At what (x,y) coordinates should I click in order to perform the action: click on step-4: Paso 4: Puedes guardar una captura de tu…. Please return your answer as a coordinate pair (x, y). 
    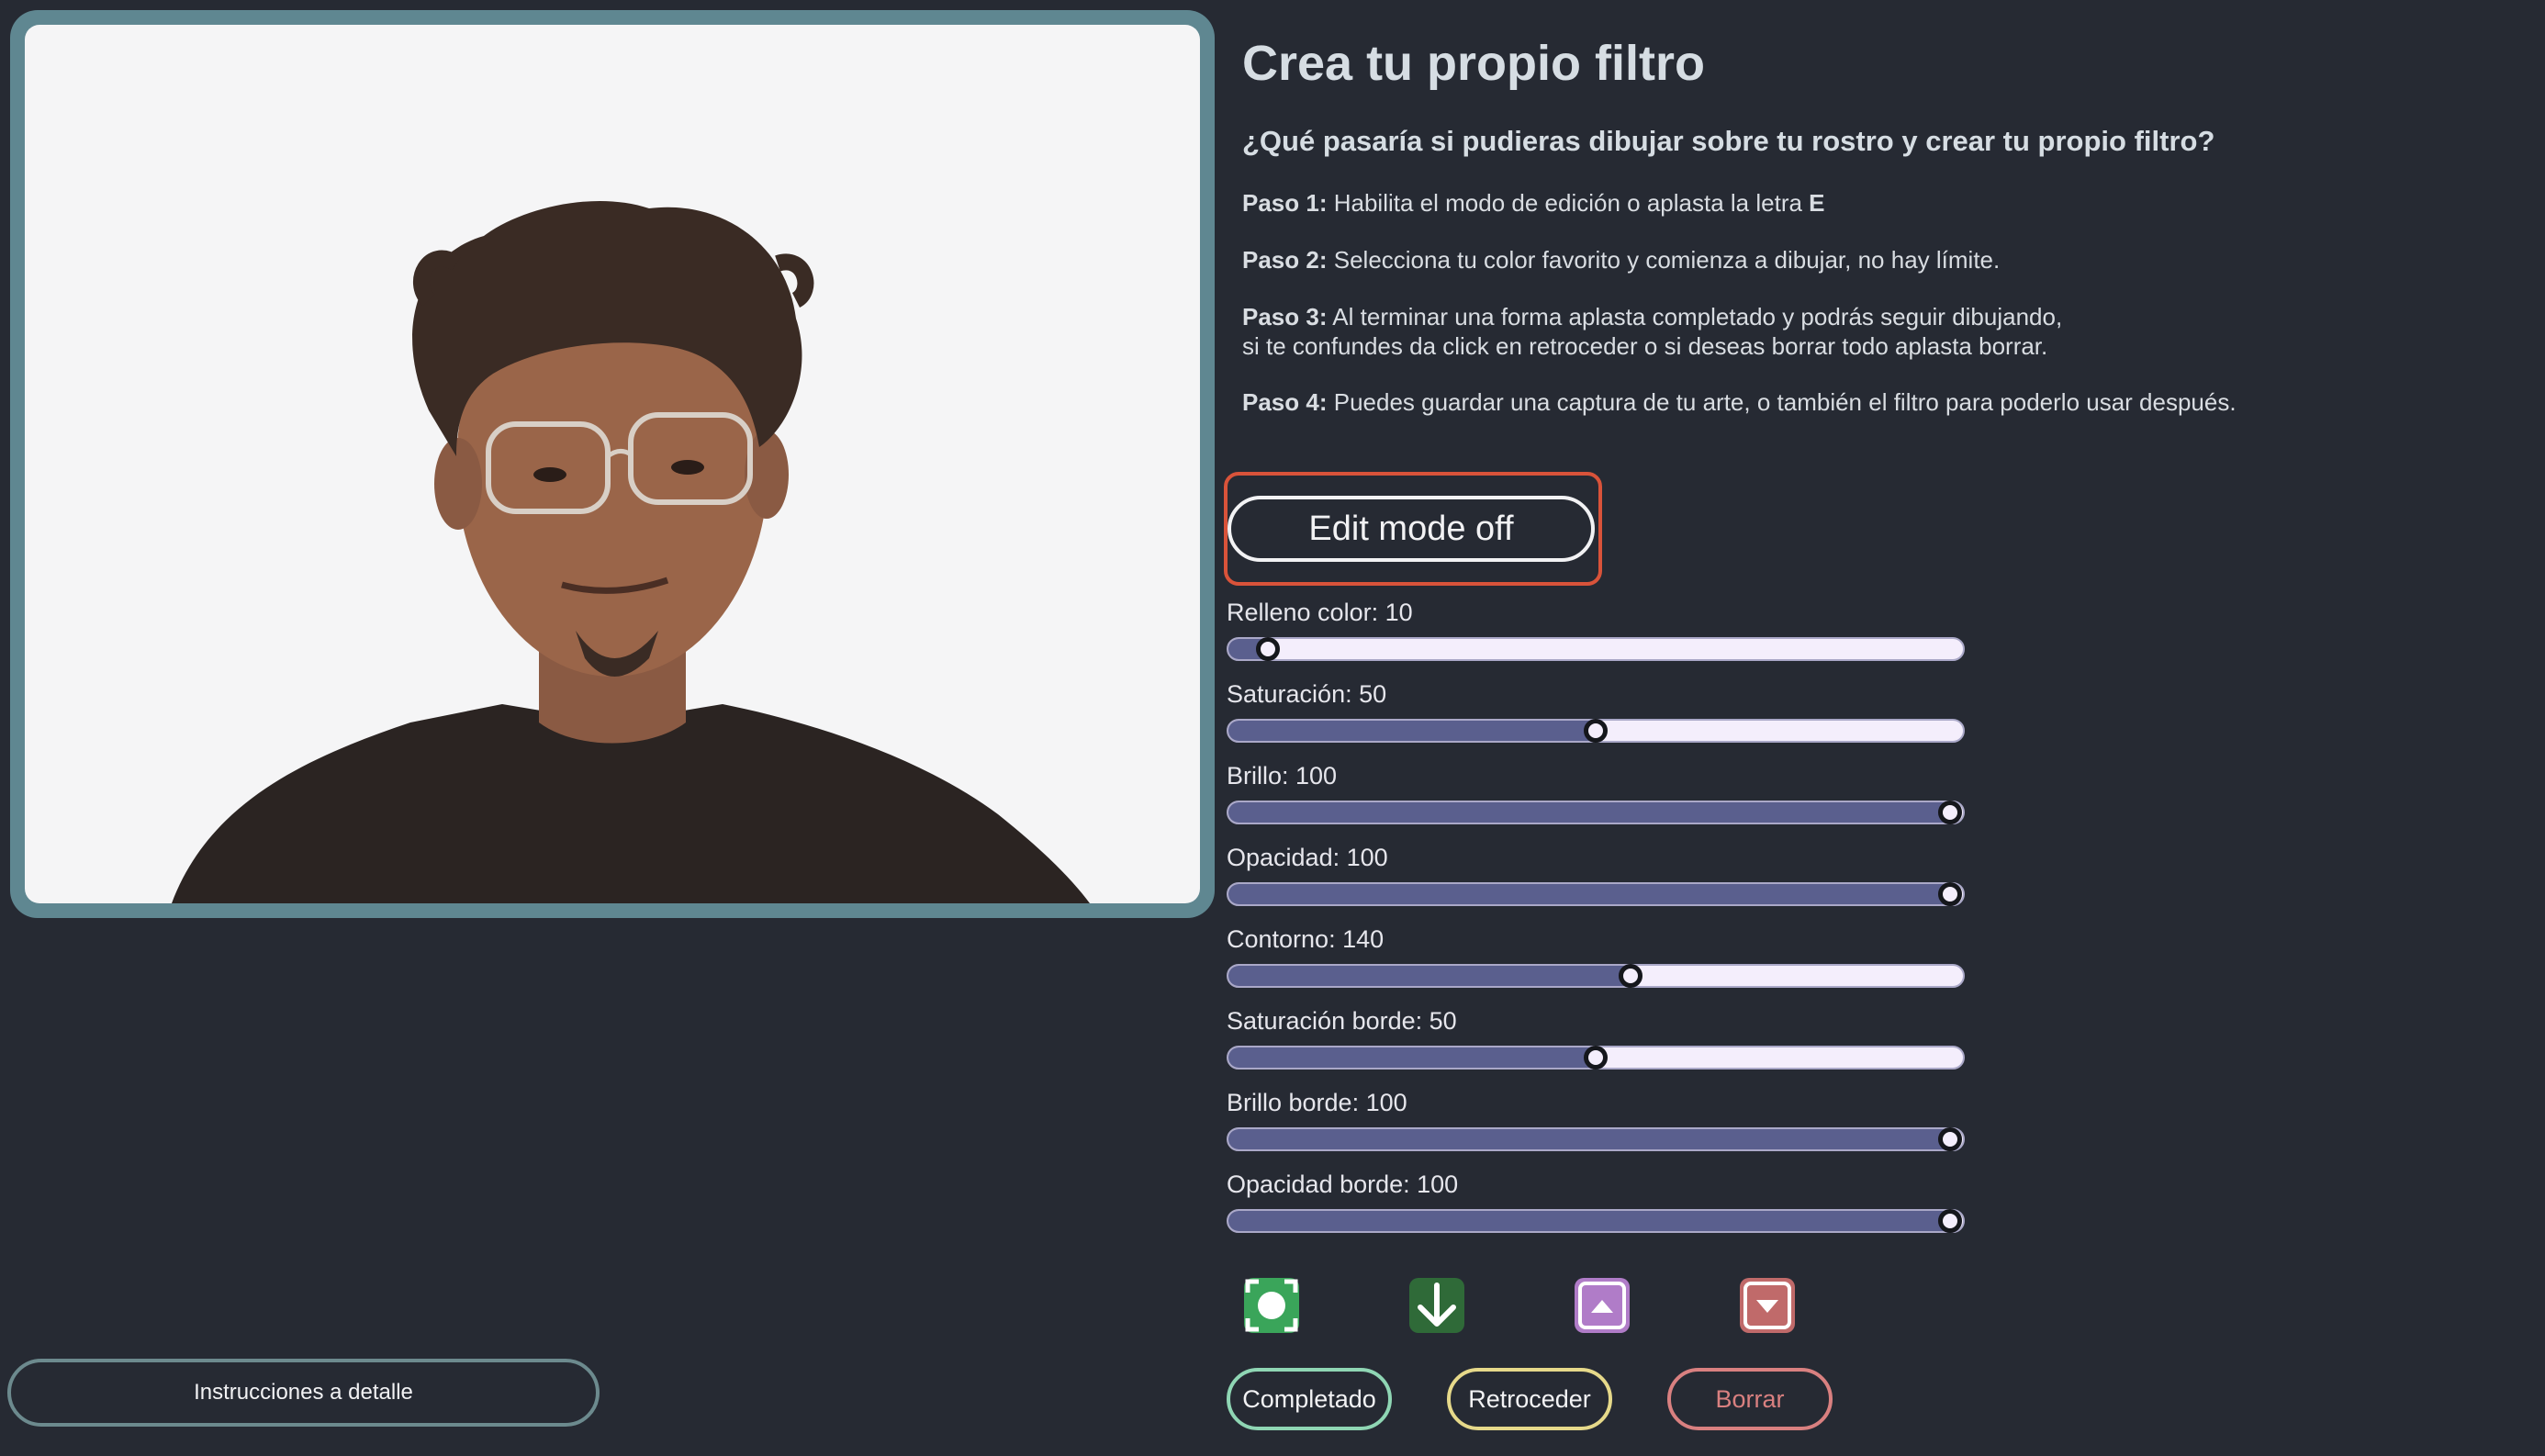
    Looking at the image, I should click on (1739, 402).